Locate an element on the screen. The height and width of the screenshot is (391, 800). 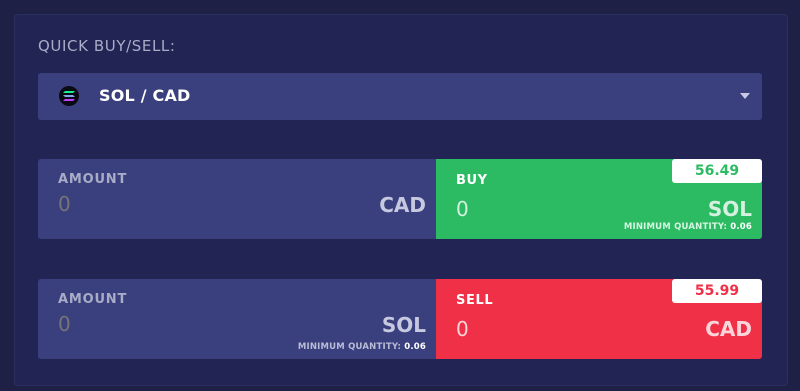
buy-price-badge: 56.49 is located at coordinates (717, 171).